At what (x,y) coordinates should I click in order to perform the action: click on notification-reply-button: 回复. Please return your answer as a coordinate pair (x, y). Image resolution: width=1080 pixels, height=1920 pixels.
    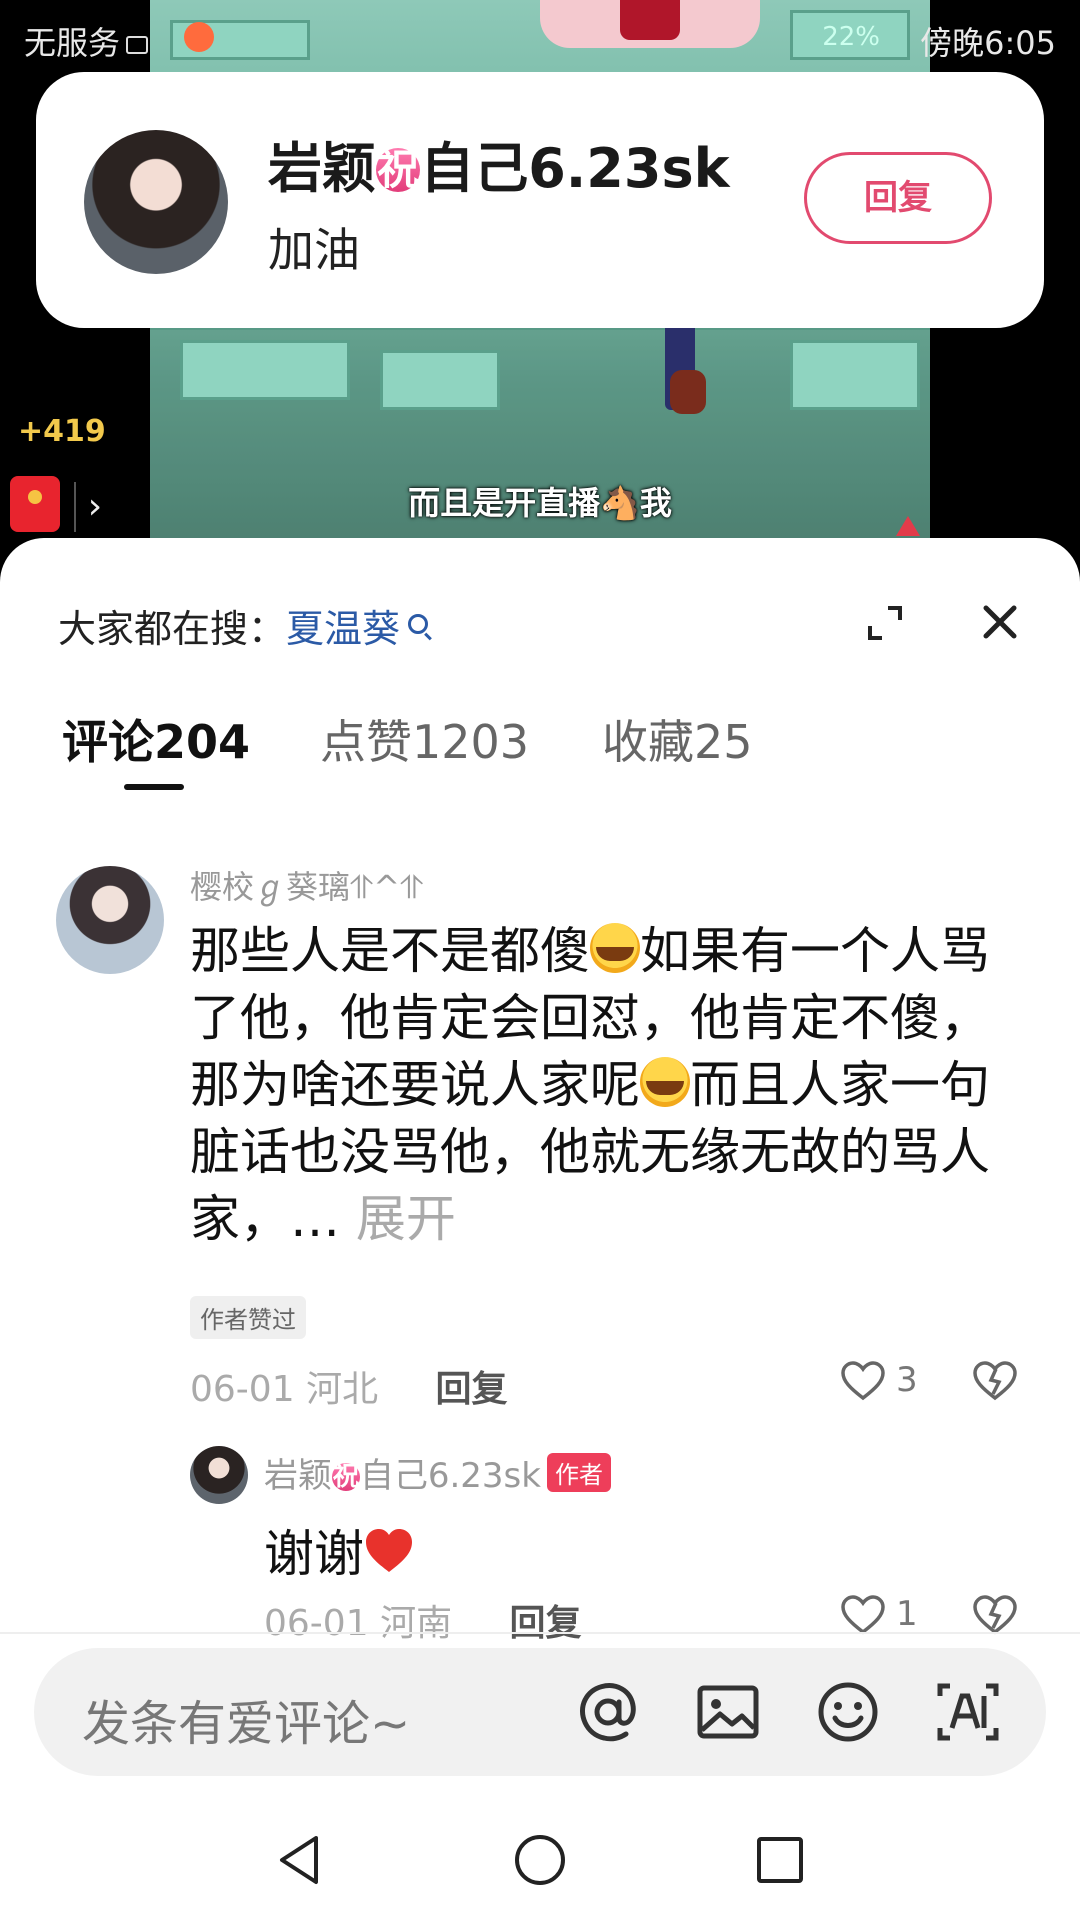
    Looking at the image, I should click on (898, 198).